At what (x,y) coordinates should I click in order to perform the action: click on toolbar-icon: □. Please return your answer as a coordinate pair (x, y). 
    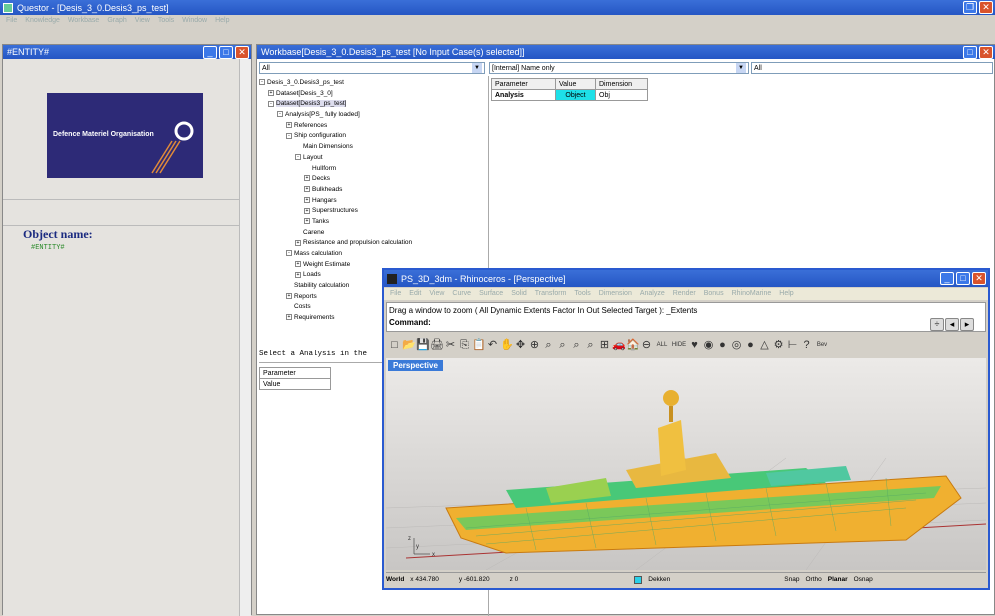
    Looking at the image, I should click on (394, 345).